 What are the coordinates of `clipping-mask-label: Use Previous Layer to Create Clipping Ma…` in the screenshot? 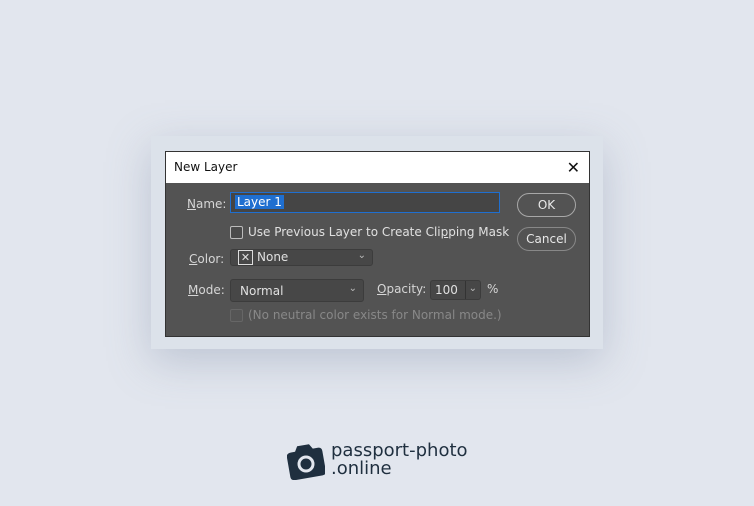 It's located at (379, 232).